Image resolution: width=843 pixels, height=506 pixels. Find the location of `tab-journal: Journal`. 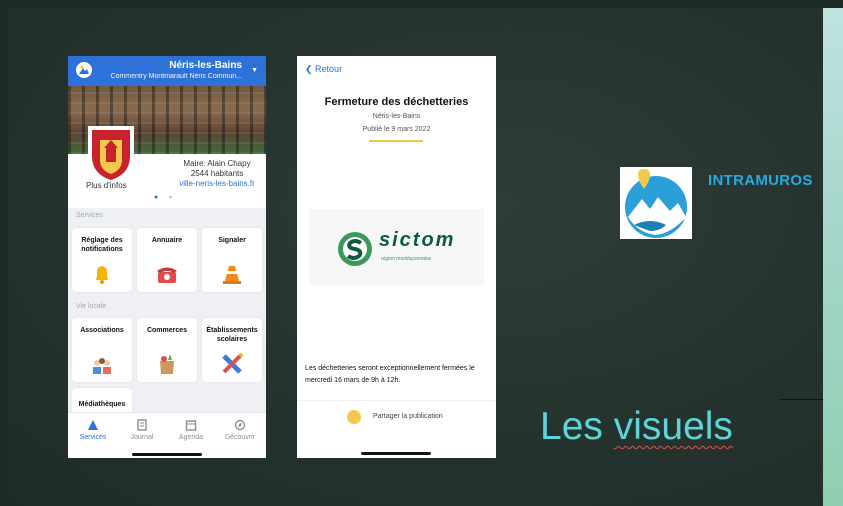

tab-journal: Journal is located at coordinates (142, 430).